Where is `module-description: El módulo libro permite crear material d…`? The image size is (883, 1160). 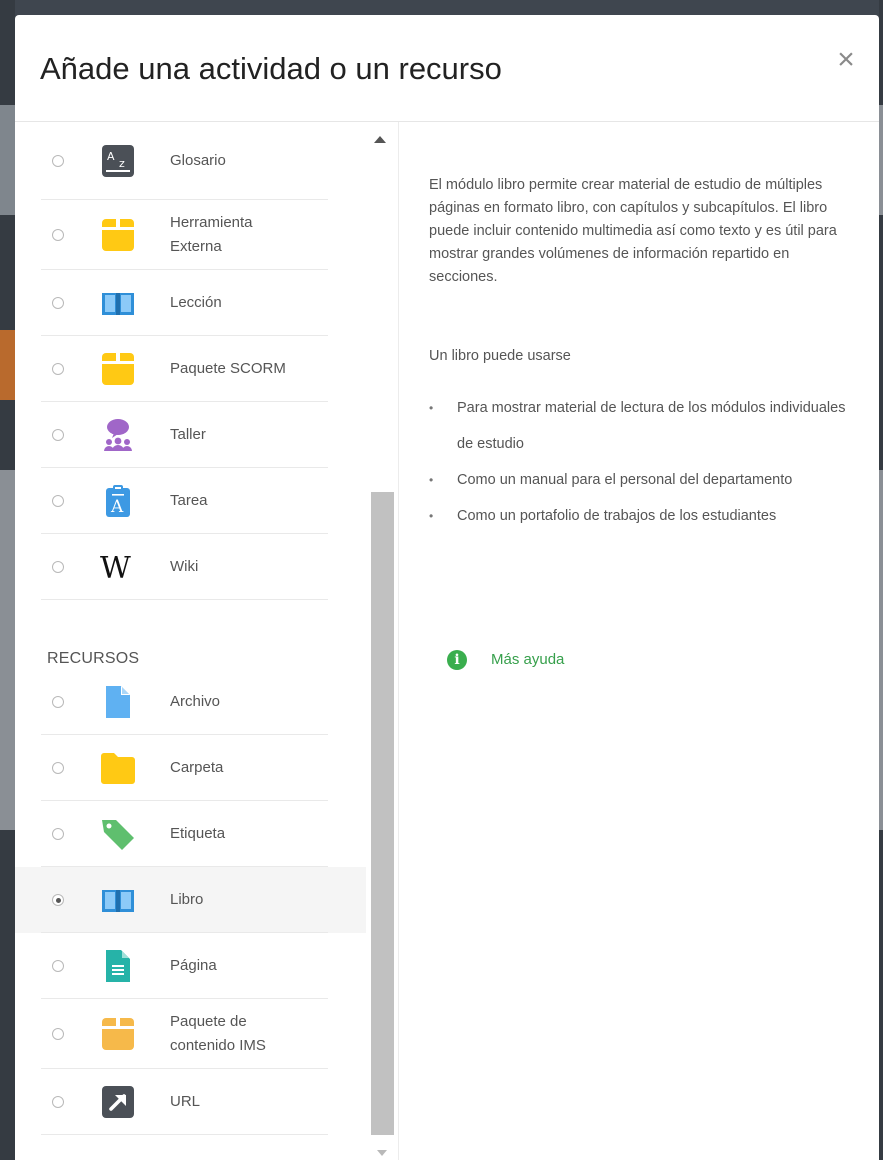 module-description: El módulo libro permite crear material d… is located at coordinates (633, 231).